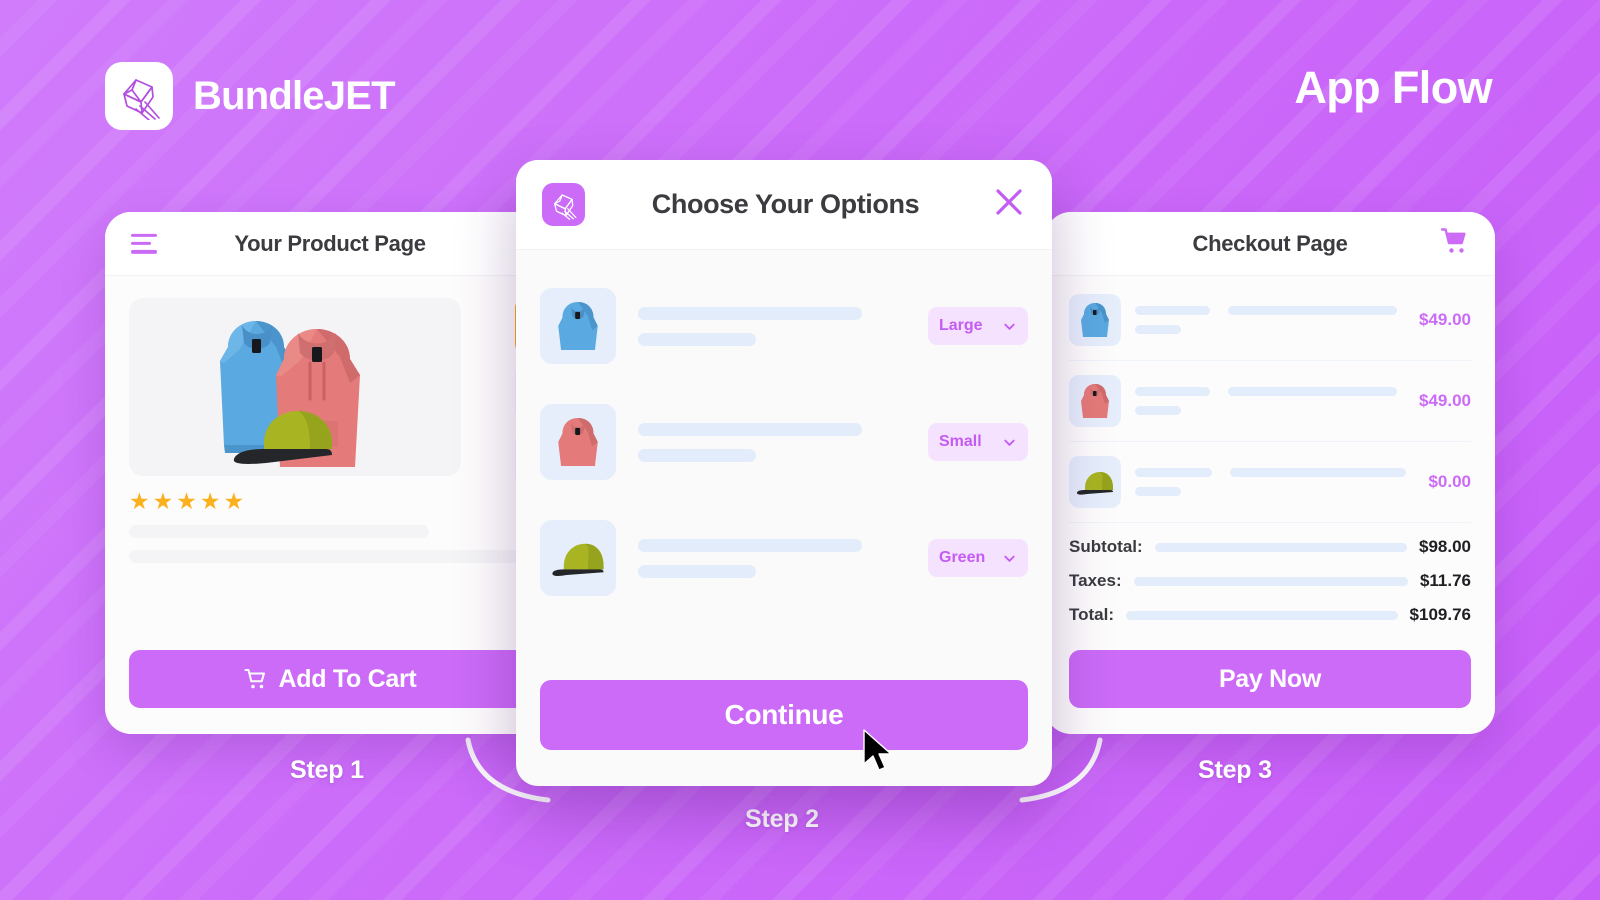 The width and height of the screenshot is (1600, 900). What do you see at coordinates (146, 243) in the screenshot?
I see `hamburger-menu-icon` at bounding box center [146, 243].